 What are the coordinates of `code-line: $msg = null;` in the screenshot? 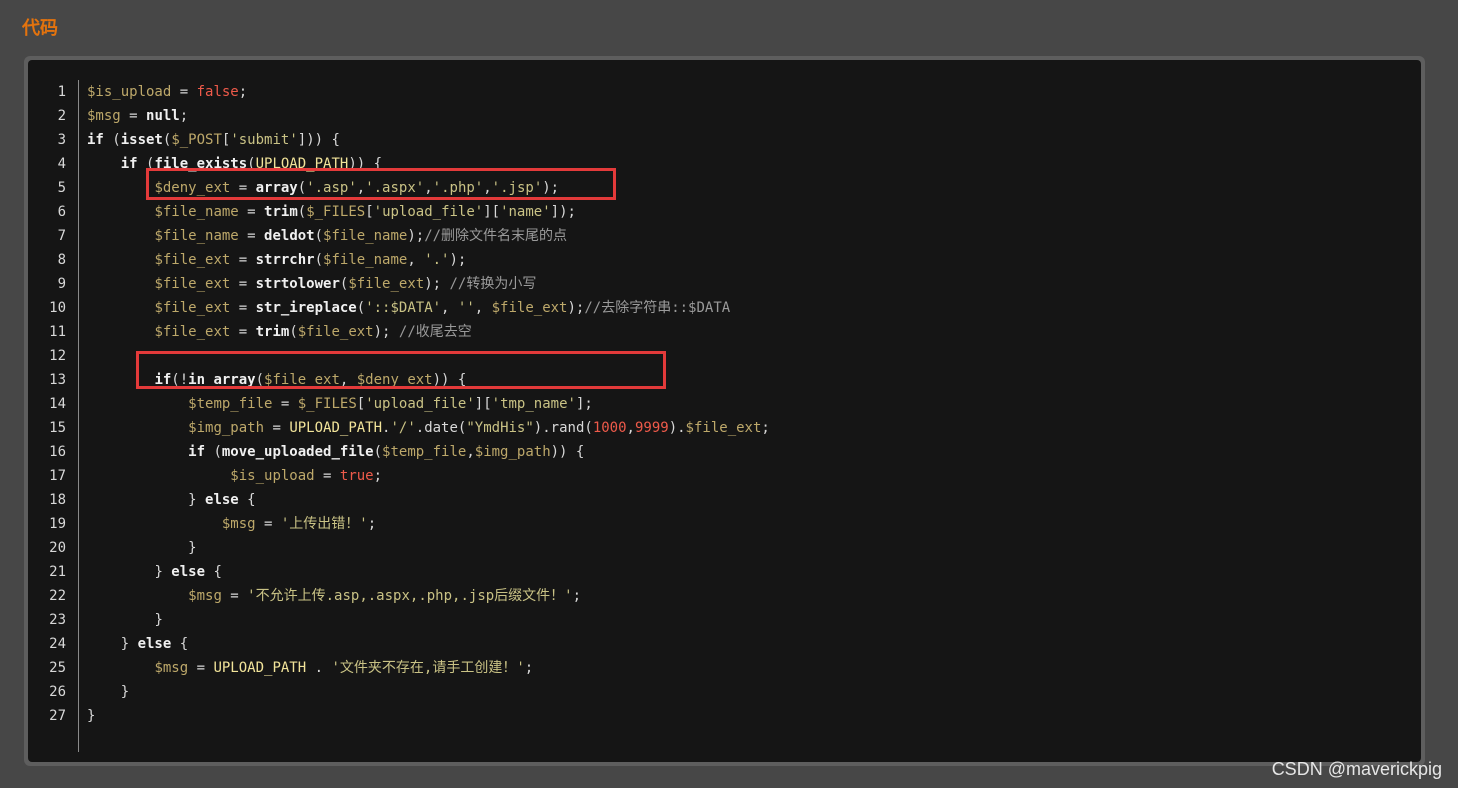 It's located at (428, 116).